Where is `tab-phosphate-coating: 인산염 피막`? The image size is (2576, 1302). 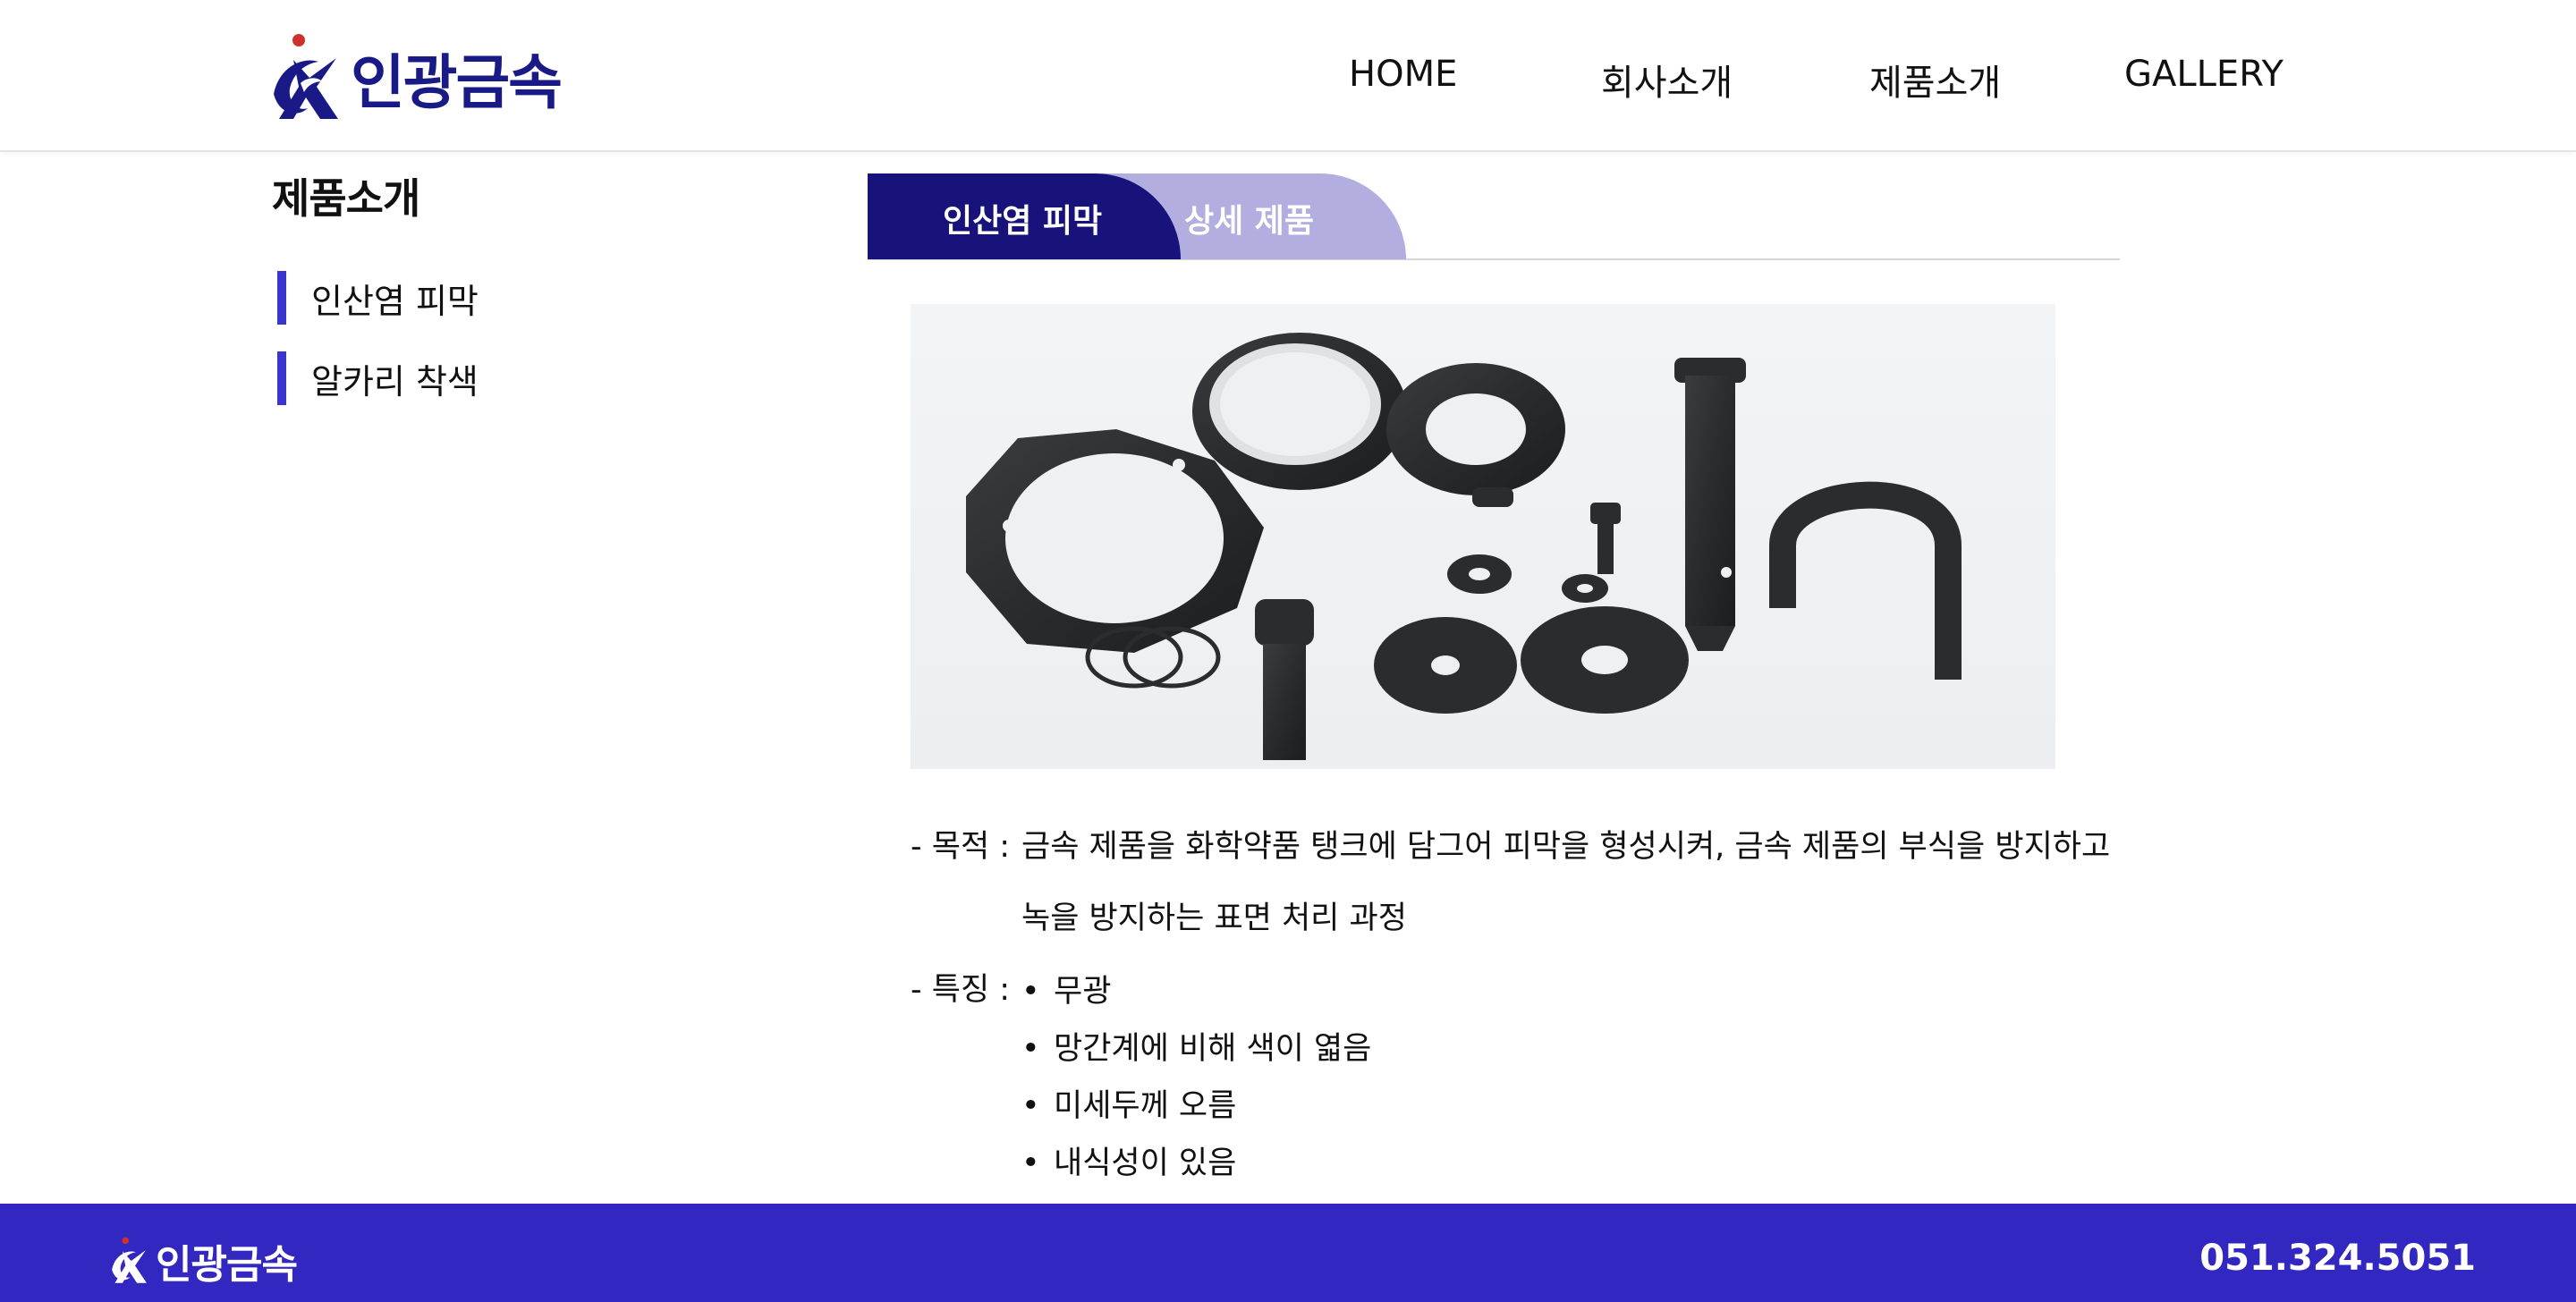
tab-phosphate-coating: 인산염 피막 is located at coordinates (1024, 216).